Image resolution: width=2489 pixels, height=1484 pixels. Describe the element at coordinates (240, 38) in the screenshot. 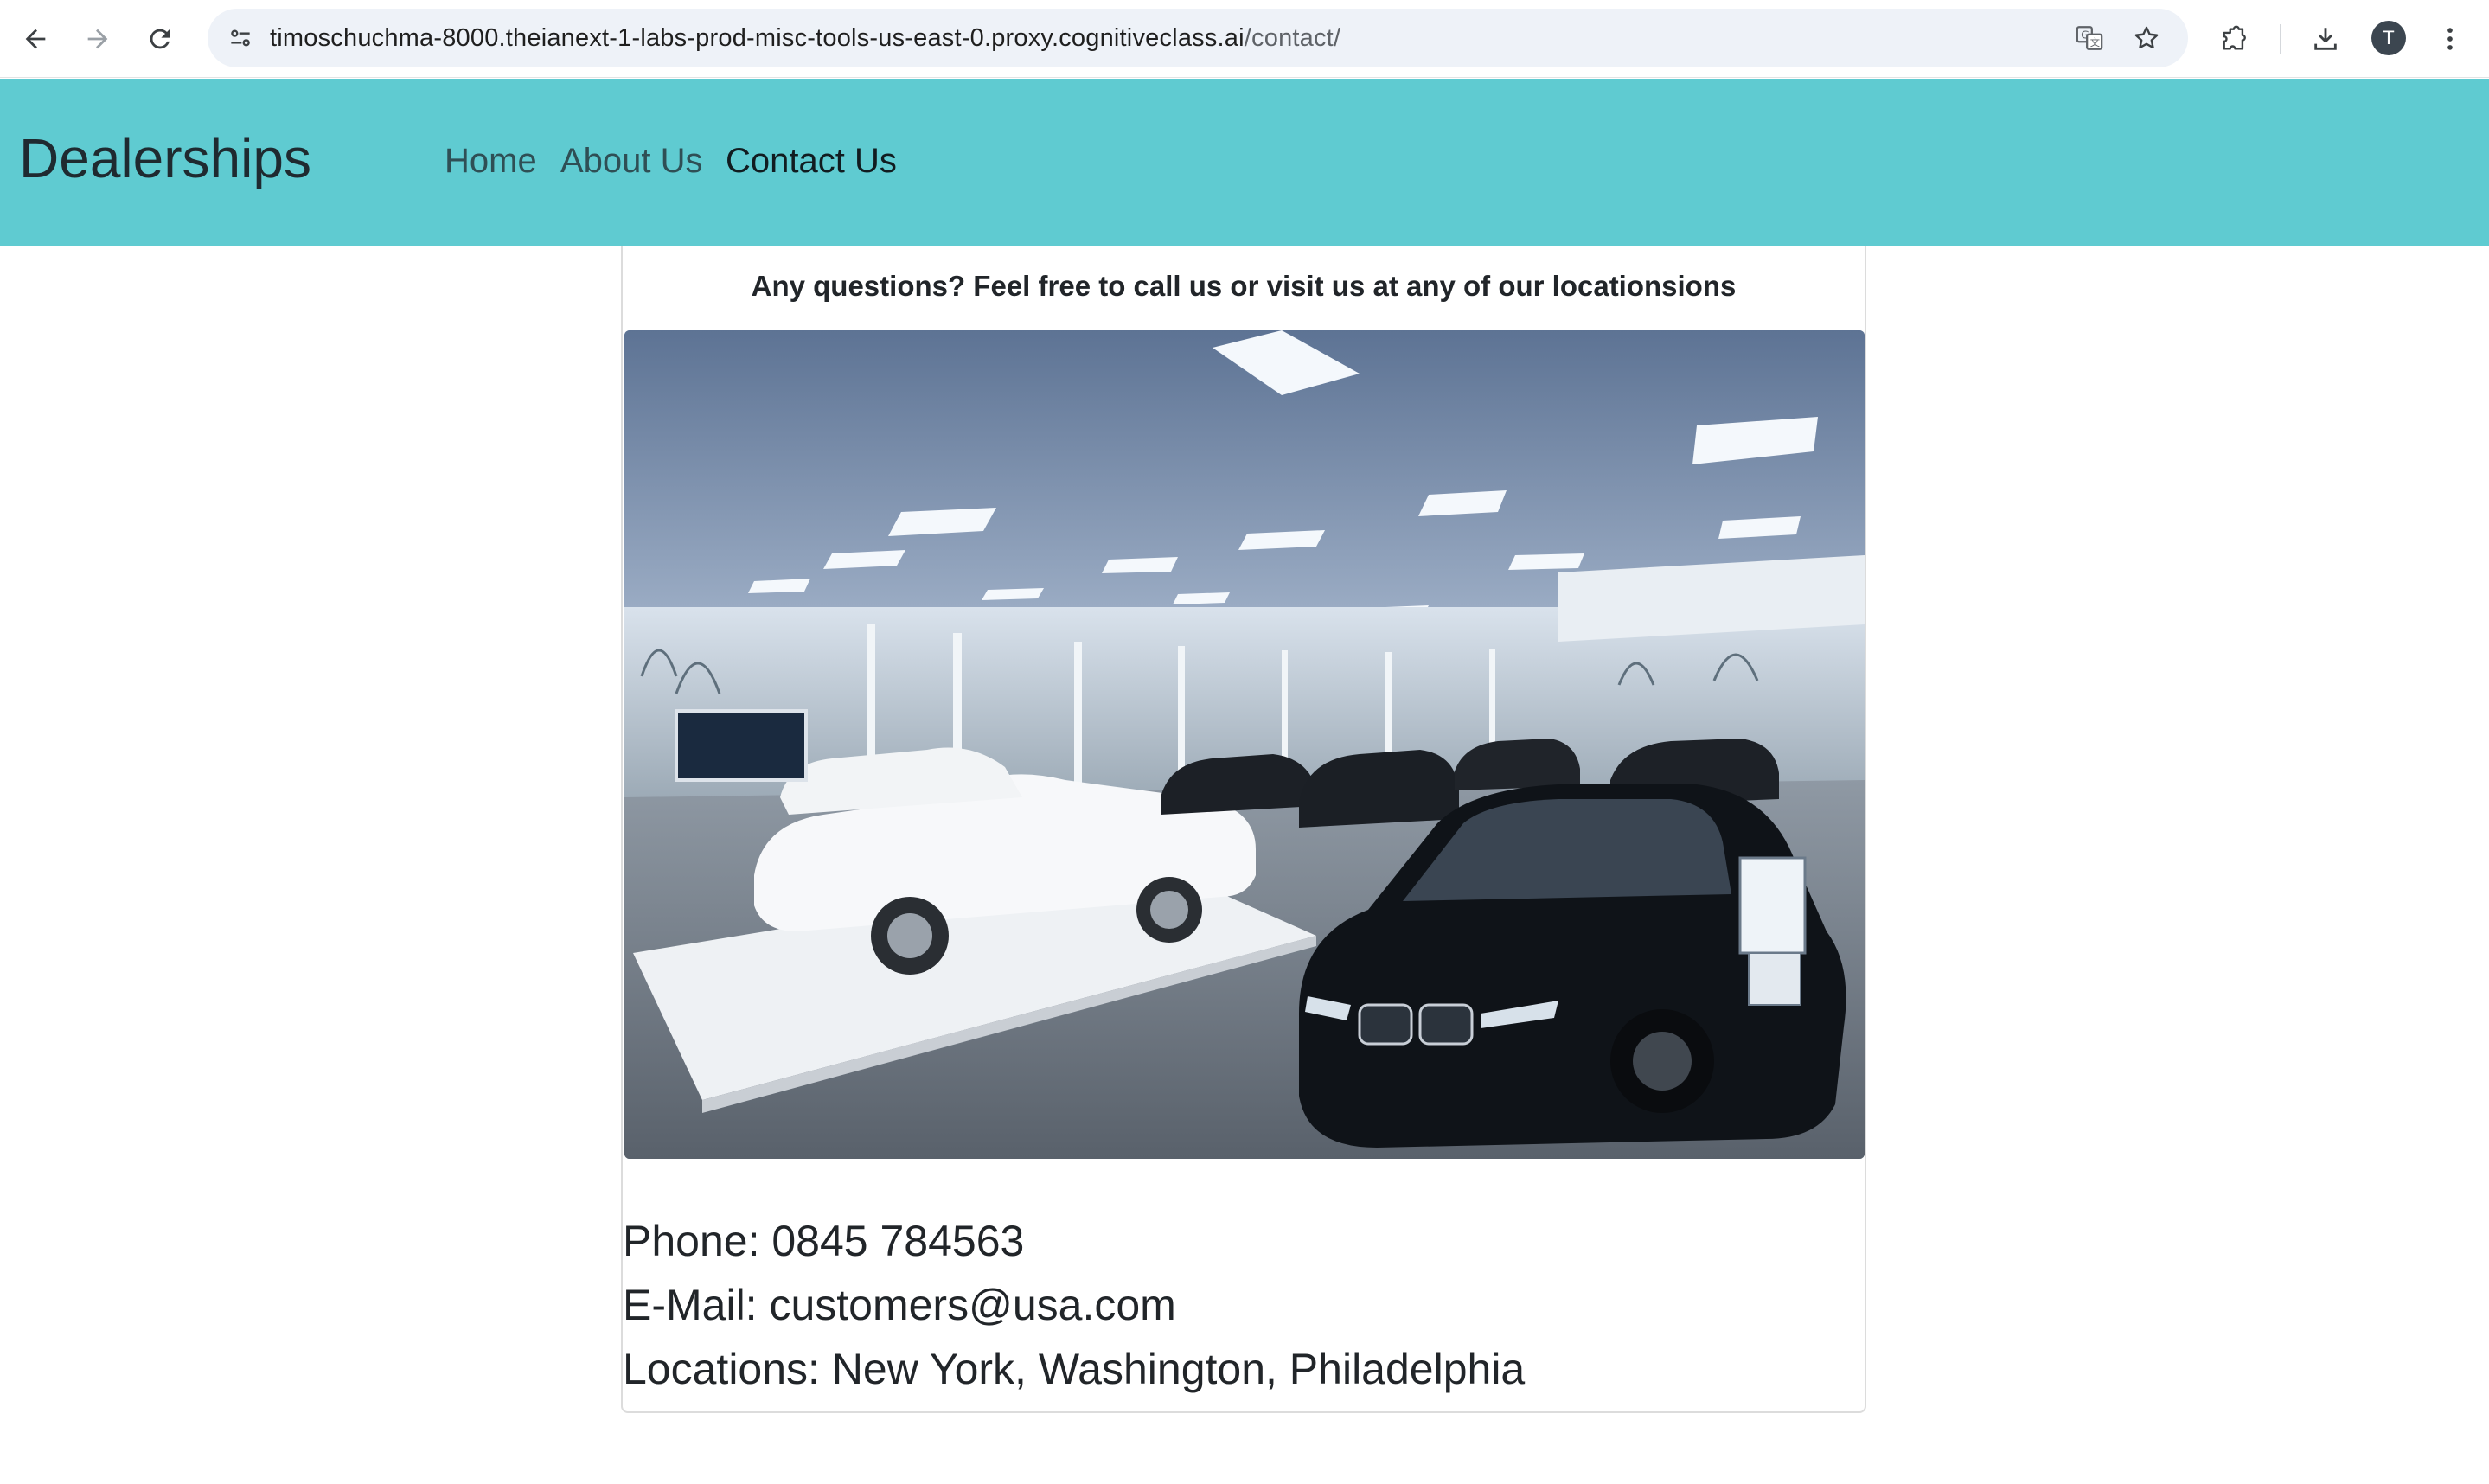

I see `site-info-icon` at that location.